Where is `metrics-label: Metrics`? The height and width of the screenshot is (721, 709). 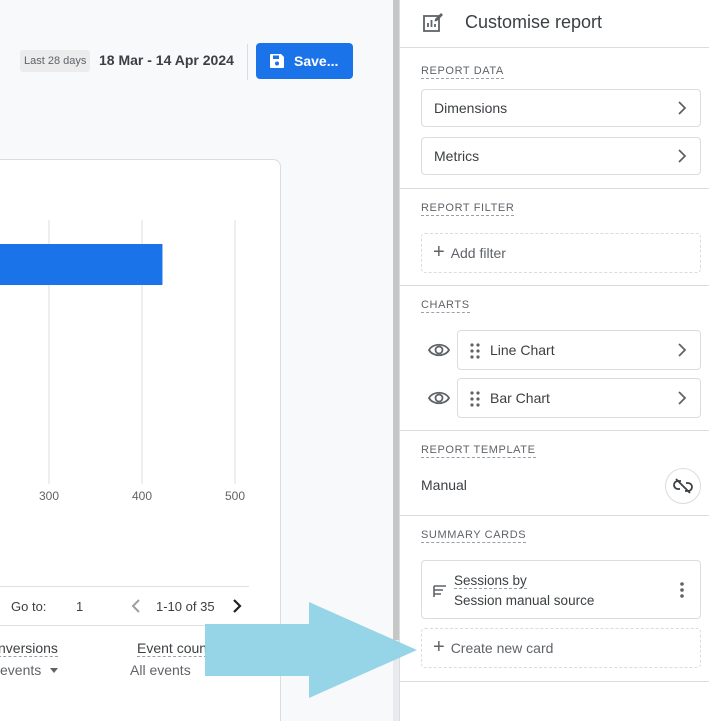 metrics-label: Metrics is located at coordinates (457, 156).